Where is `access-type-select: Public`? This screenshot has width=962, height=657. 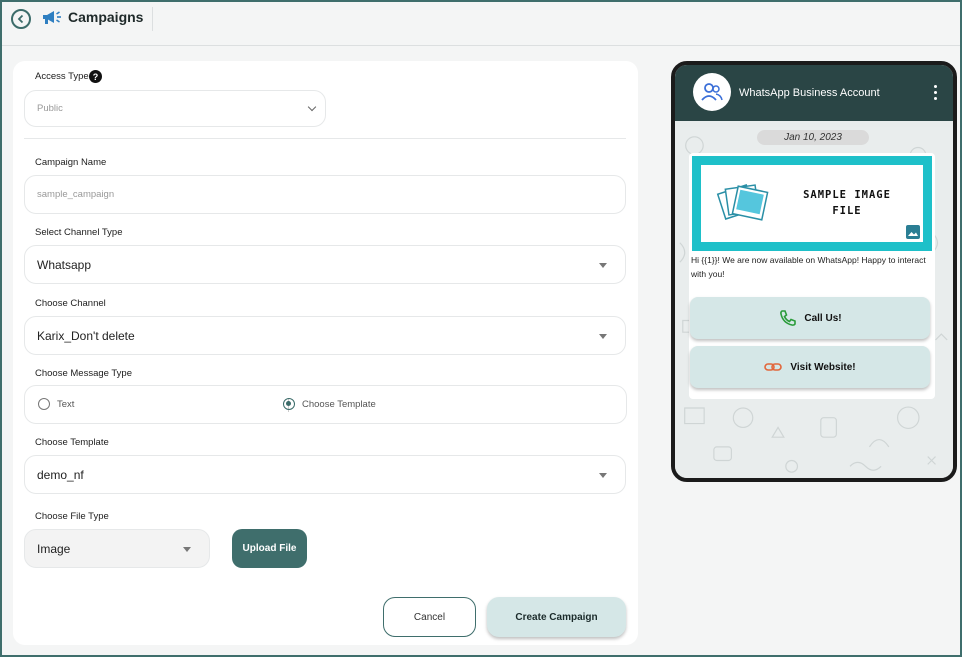 access-type-select: Public is located at coordinates (175, 108).